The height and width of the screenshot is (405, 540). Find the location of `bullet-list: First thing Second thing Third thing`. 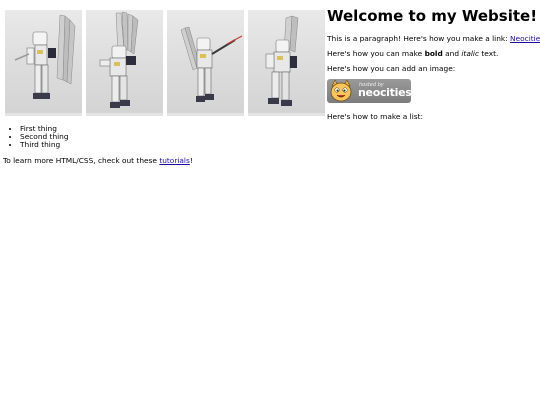

bullet-list: First thing Second thing Third thing is located at coordinates (34, 137).